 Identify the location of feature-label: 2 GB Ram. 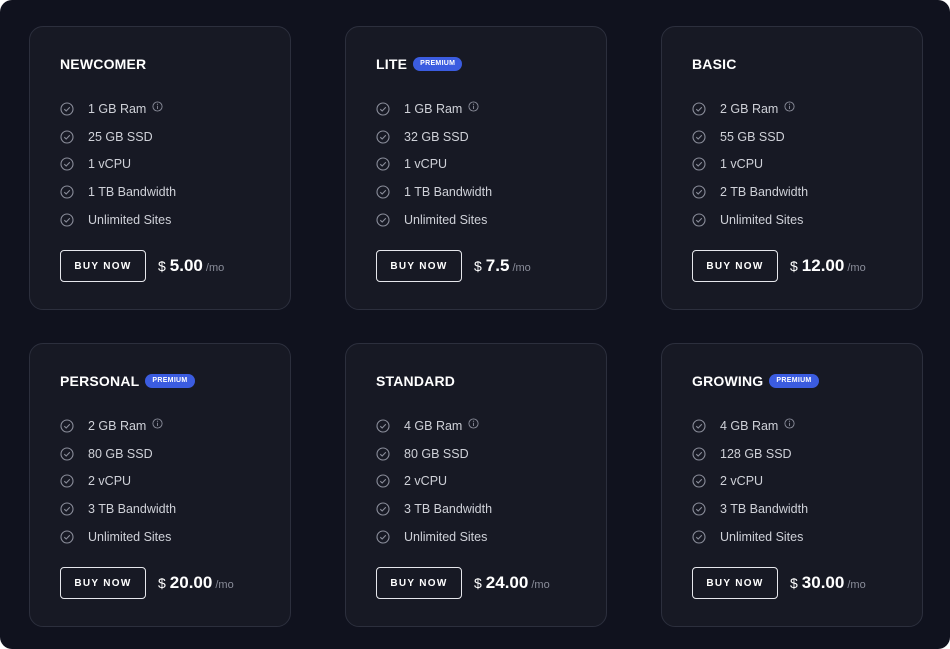
(117, 425).